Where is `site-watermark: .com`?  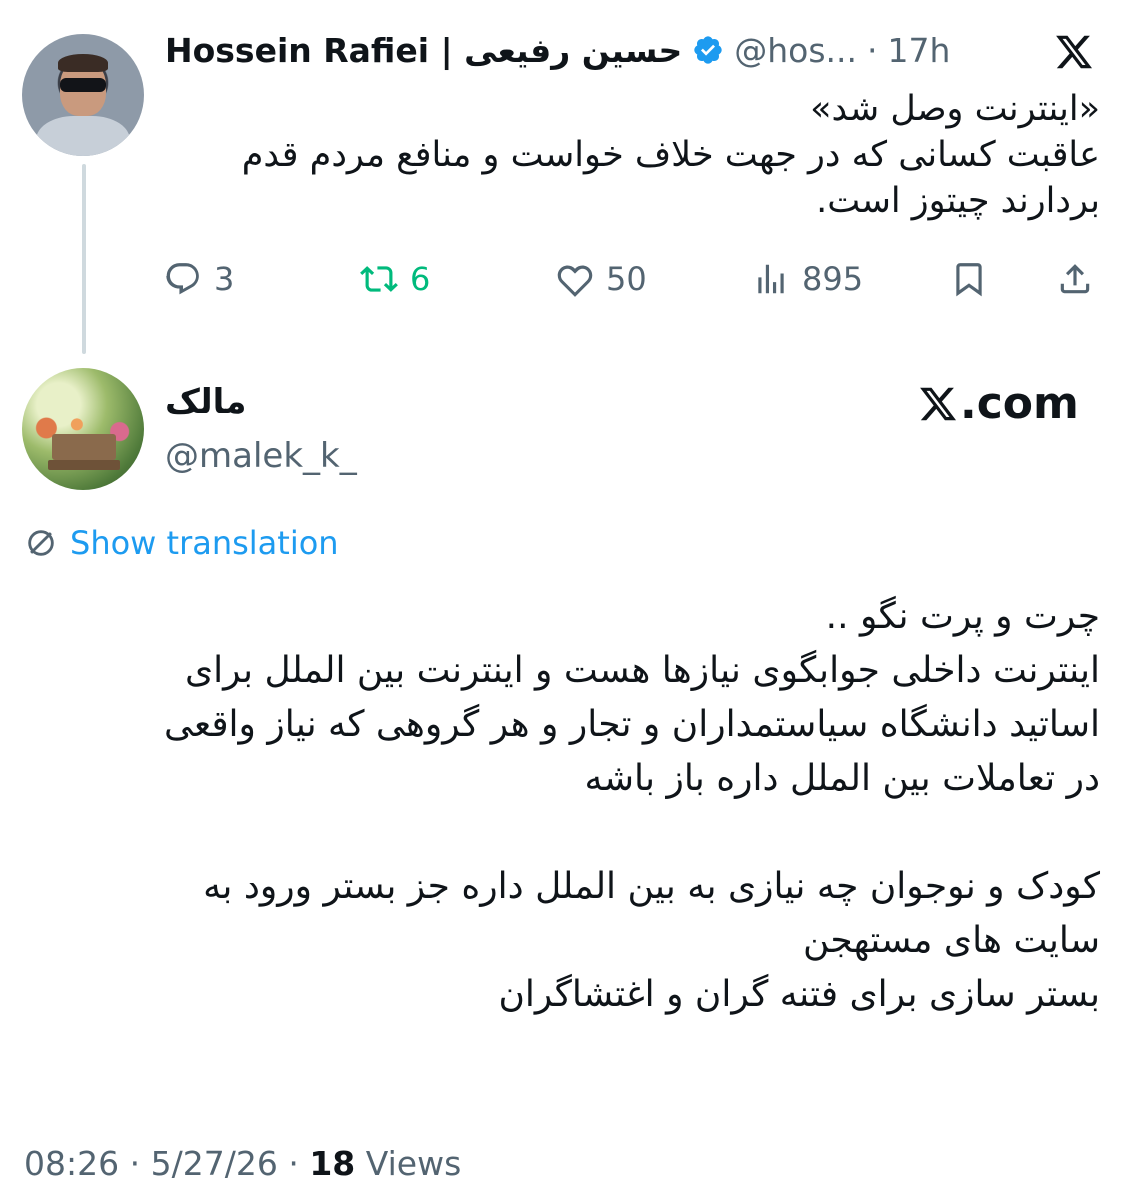 site-watermark: .com is located at coordinates (998, 403).